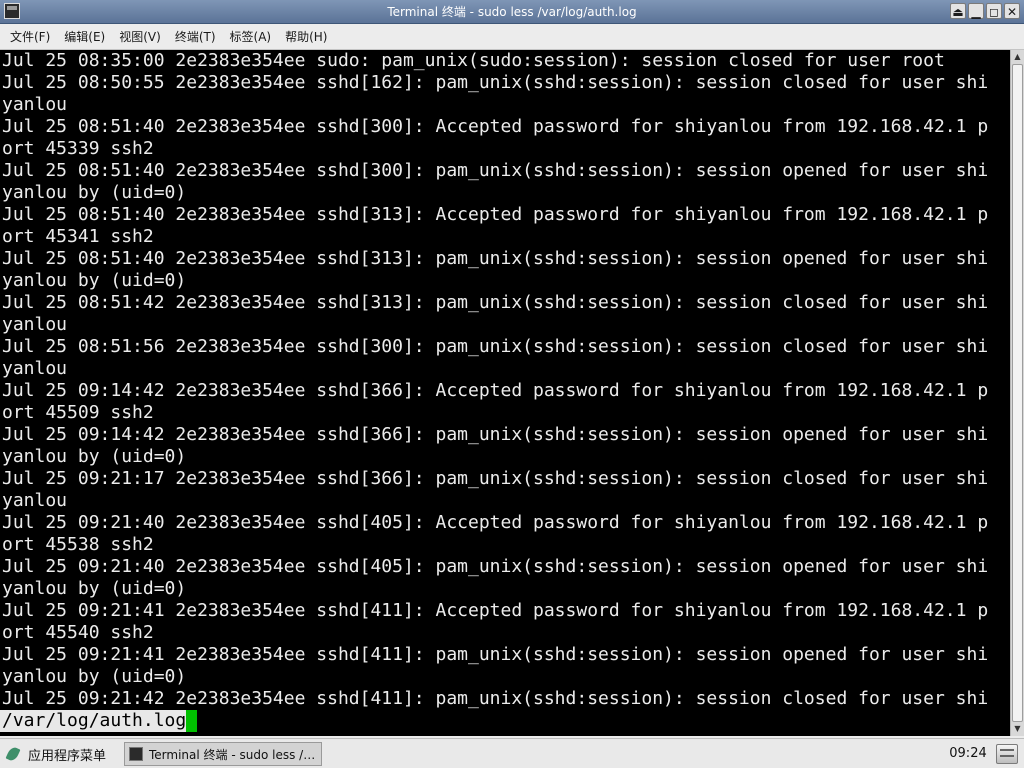  What do you see at coordinates (78, 236) in the screenshot?
I see `terminal-line: ort 45341 ssh2` at bounding box center [78, 236].